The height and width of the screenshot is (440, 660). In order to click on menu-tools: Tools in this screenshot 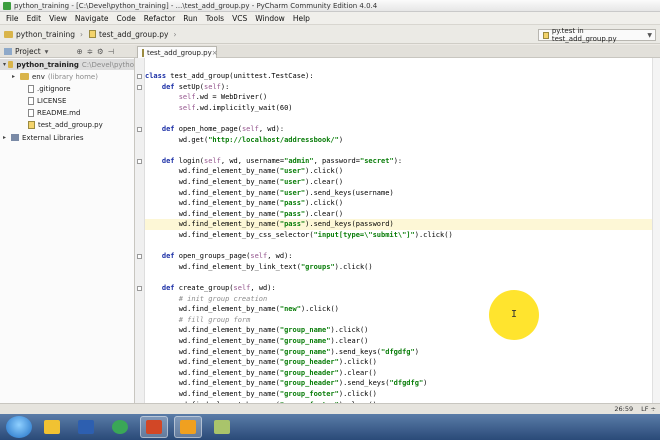, I will do `click(215, 18)`.